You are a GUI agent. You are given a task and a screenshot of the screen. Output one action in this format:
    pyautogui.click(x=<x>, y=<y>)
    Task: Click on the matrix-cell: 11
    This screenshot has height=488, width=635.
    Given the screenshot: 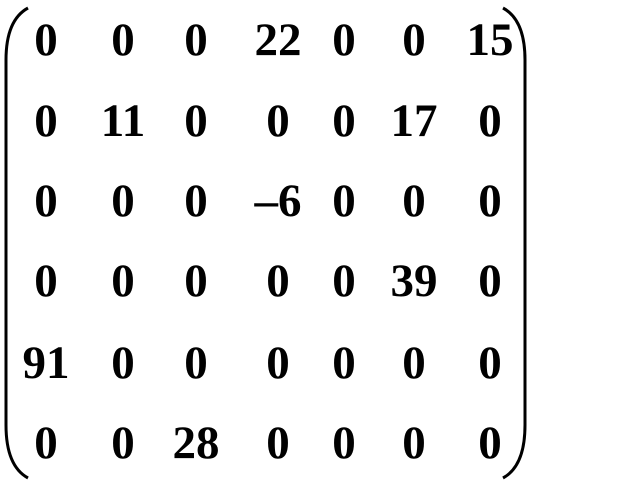 What is the action you would take?
    pyautogui.click(x=123, y=121)
    